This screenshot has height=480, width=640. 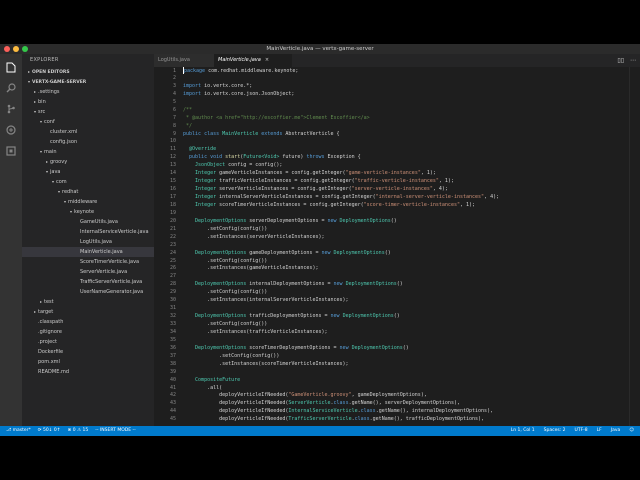 I want to click on cursor-position: Ln 1, Col 1, so click(x=523, y=431).